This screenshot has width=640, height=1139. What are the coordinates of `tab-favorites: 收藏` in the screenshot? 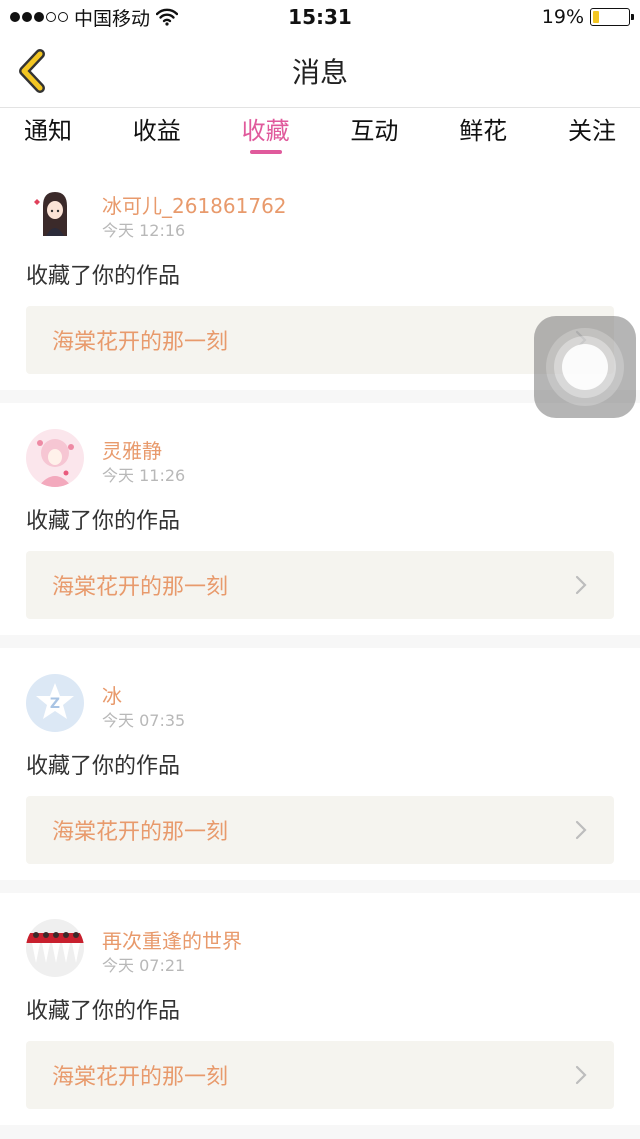 It's located at (266, 133).